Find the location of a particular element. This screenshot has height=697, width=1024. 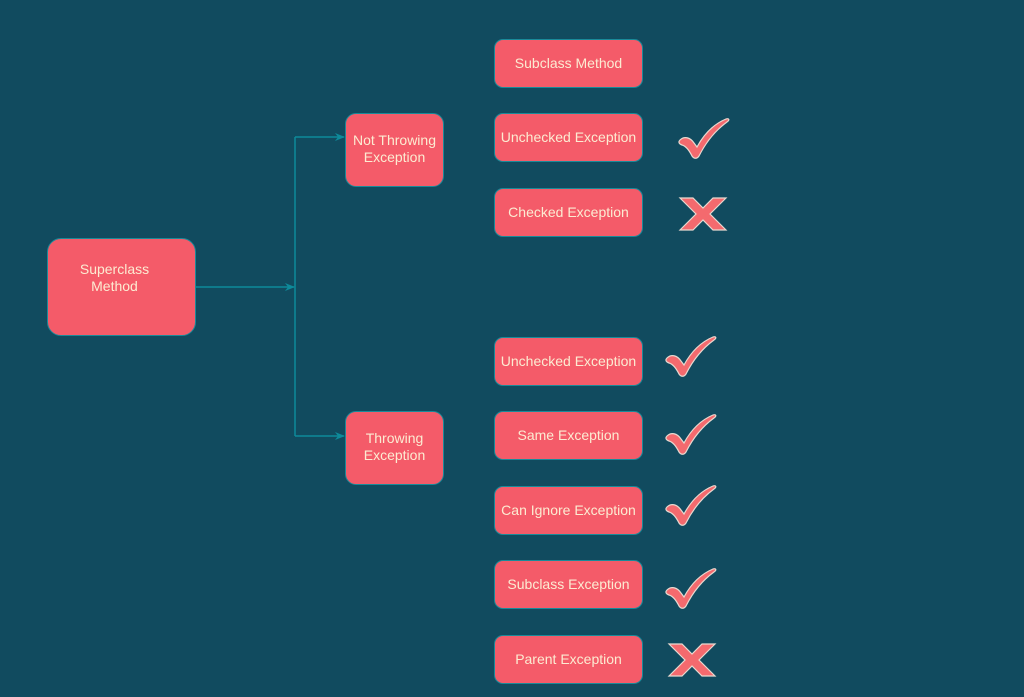

branch-node-throwing: Throwing Exception is located at coordinates (394, 448).